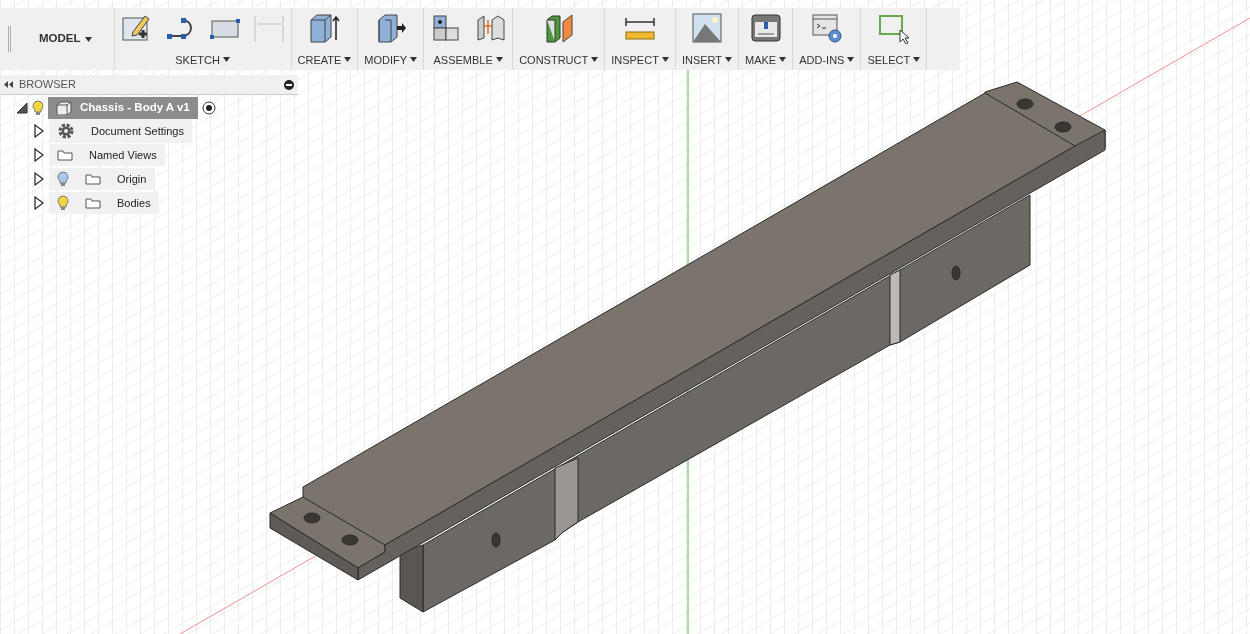  I want to click on toolbar-grip, so click(9, 39).